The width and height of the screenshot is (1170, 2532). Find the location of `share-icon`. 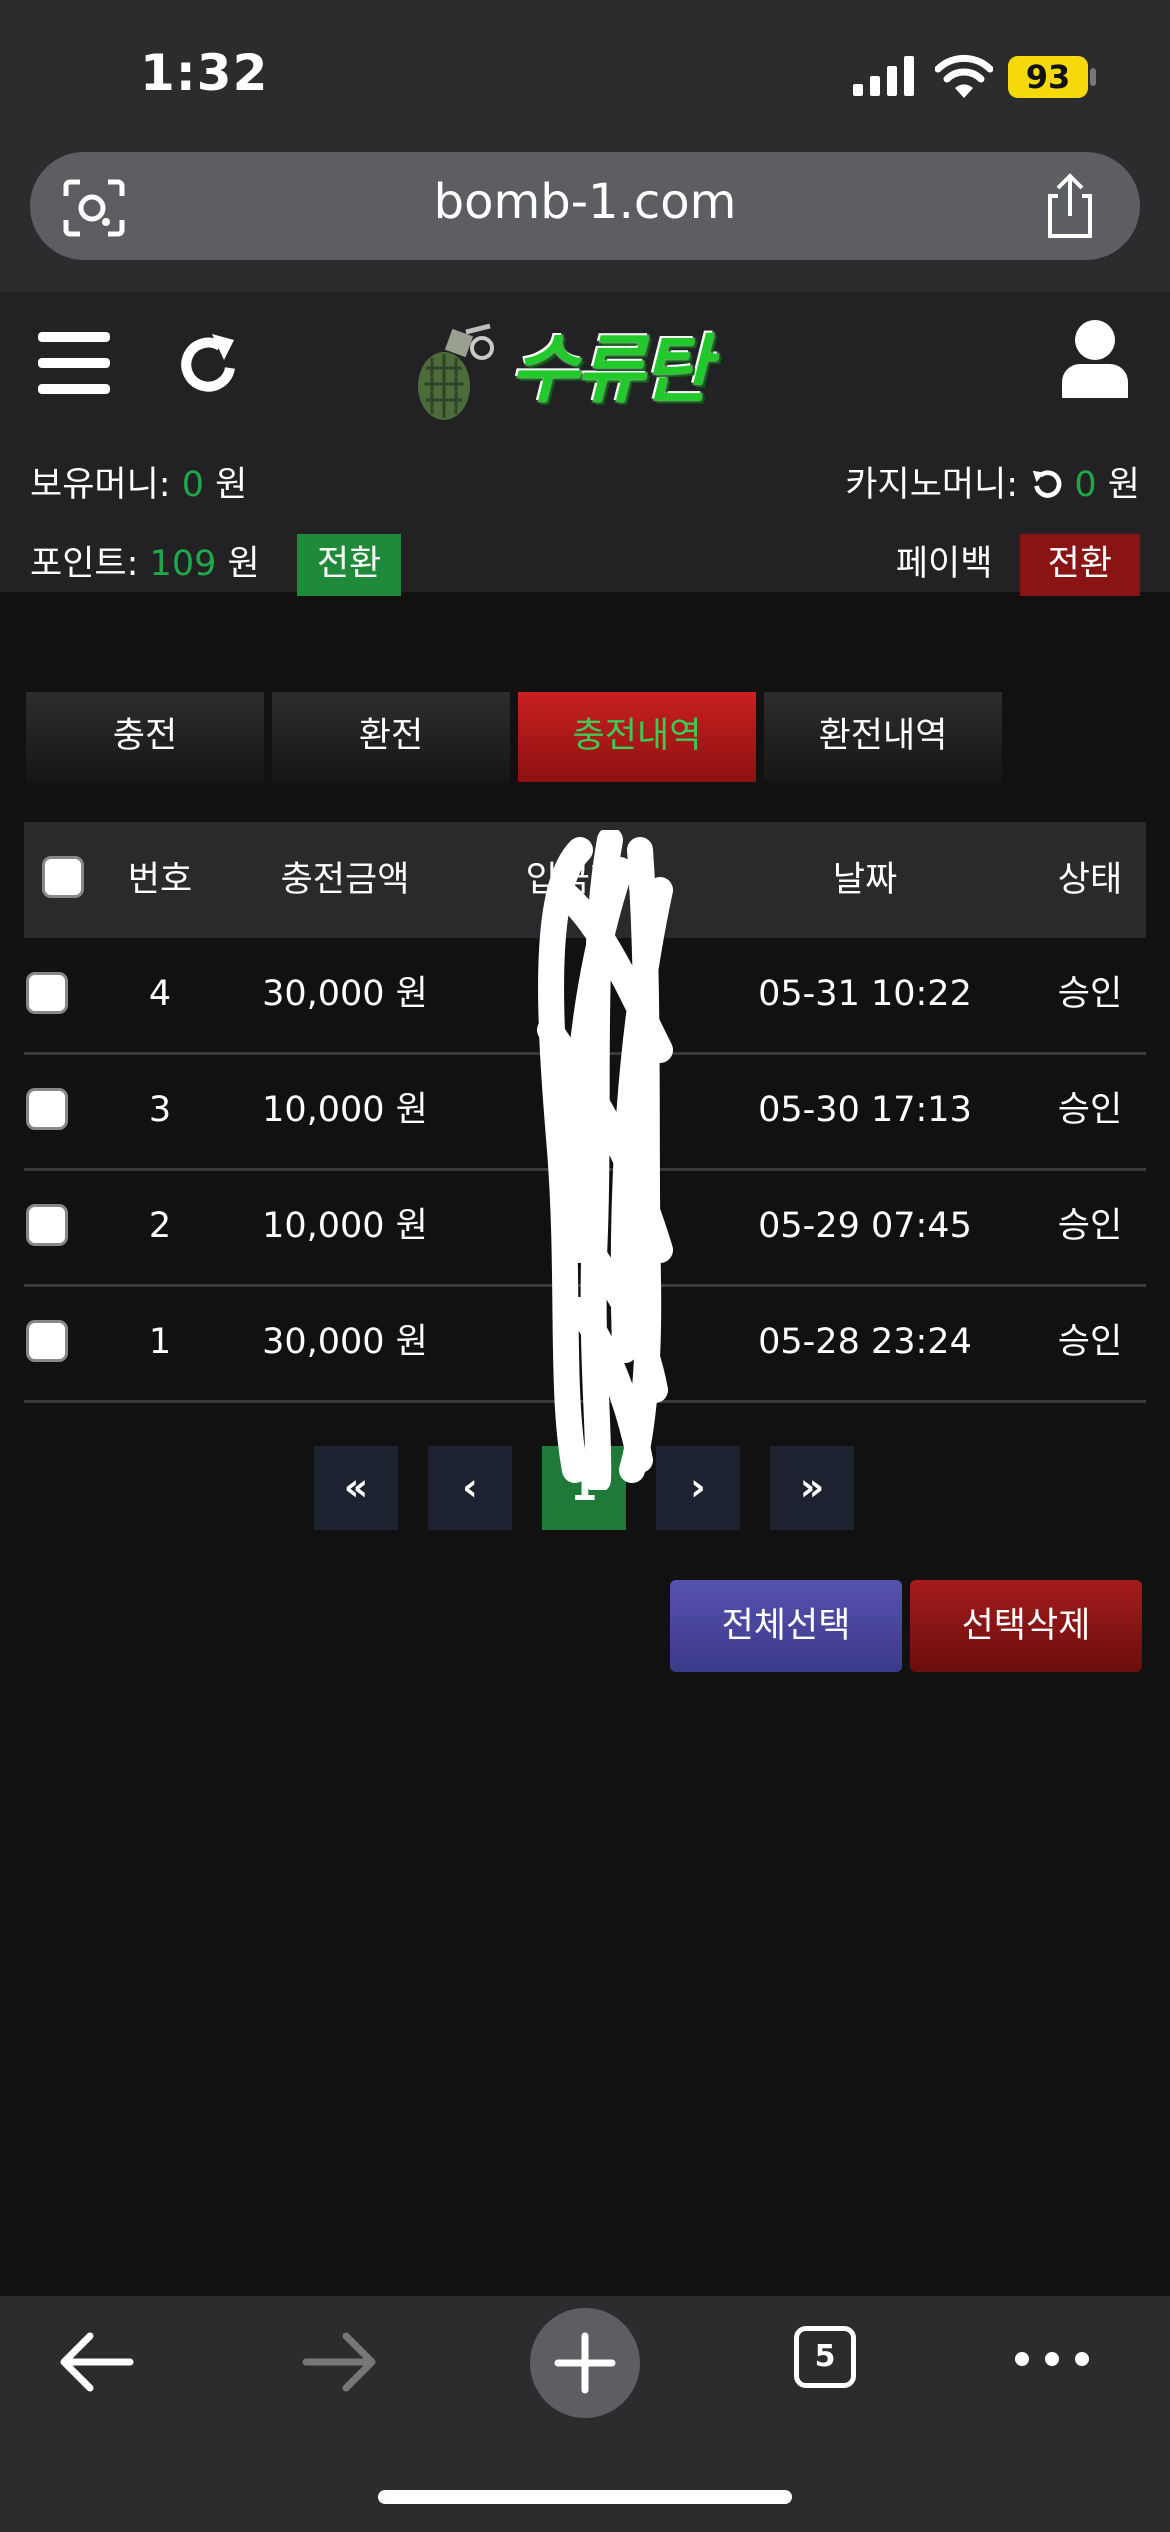

share-icon is located at coordinates (1070, 206).